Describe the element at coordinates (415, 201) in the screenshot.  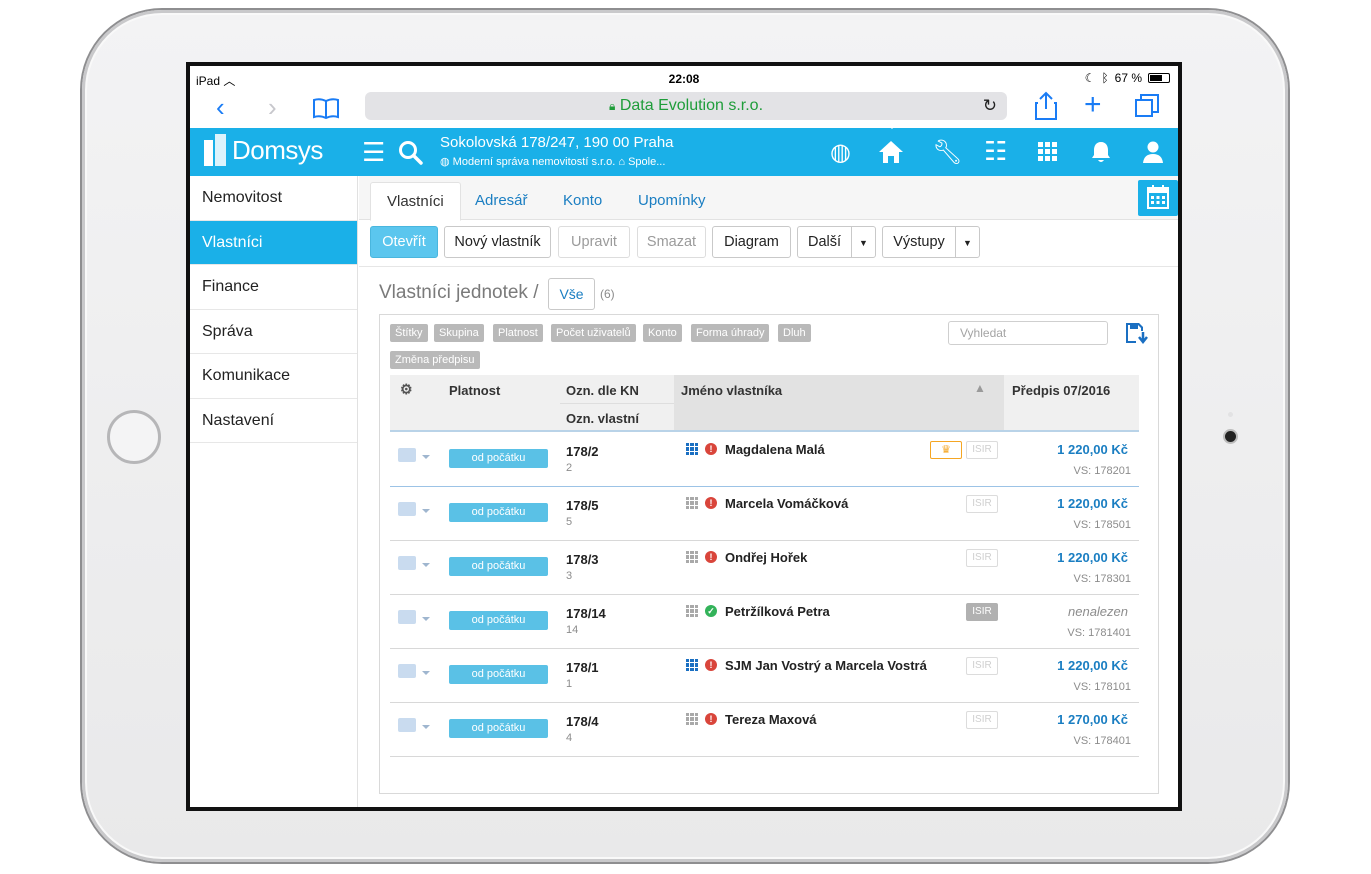
I see `tab-vlastnici: Vlastníci` at that location.